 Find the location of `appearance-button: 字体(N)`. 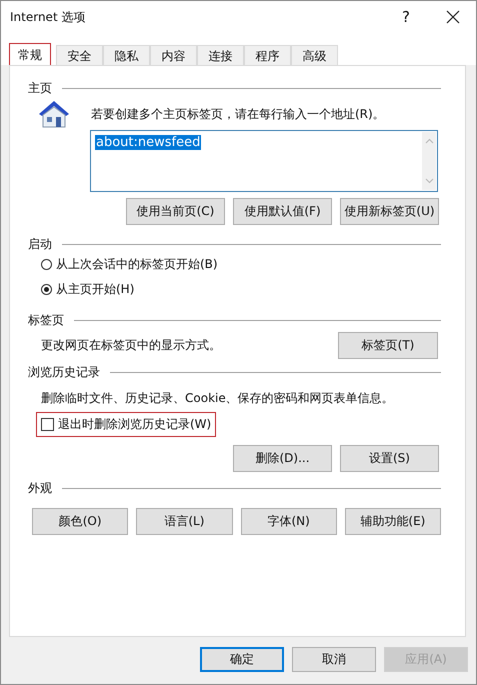

appearance-button: 字体(N) is located at coordinates (288, 521).